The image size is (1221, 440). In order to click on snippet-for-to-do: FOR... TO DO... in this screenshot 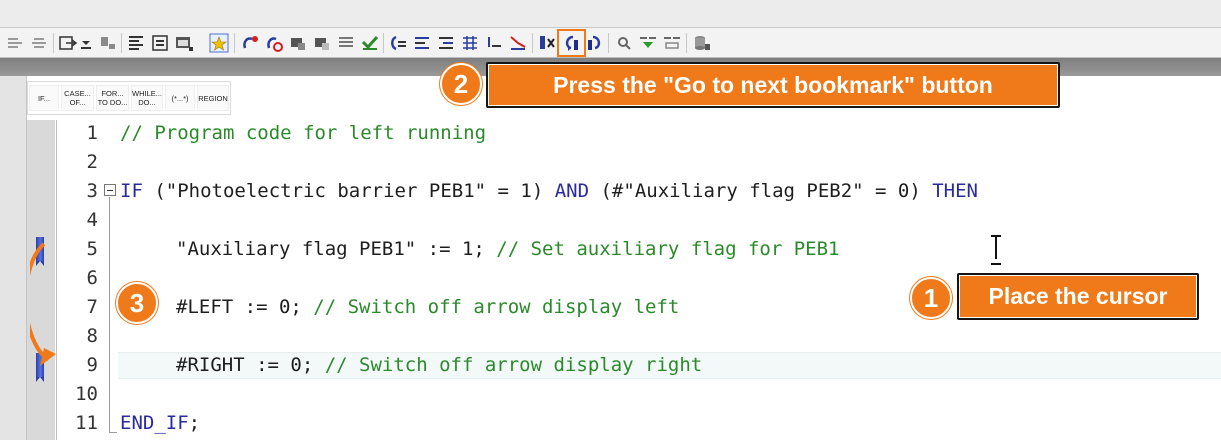, I will do `click(112, 98)`.